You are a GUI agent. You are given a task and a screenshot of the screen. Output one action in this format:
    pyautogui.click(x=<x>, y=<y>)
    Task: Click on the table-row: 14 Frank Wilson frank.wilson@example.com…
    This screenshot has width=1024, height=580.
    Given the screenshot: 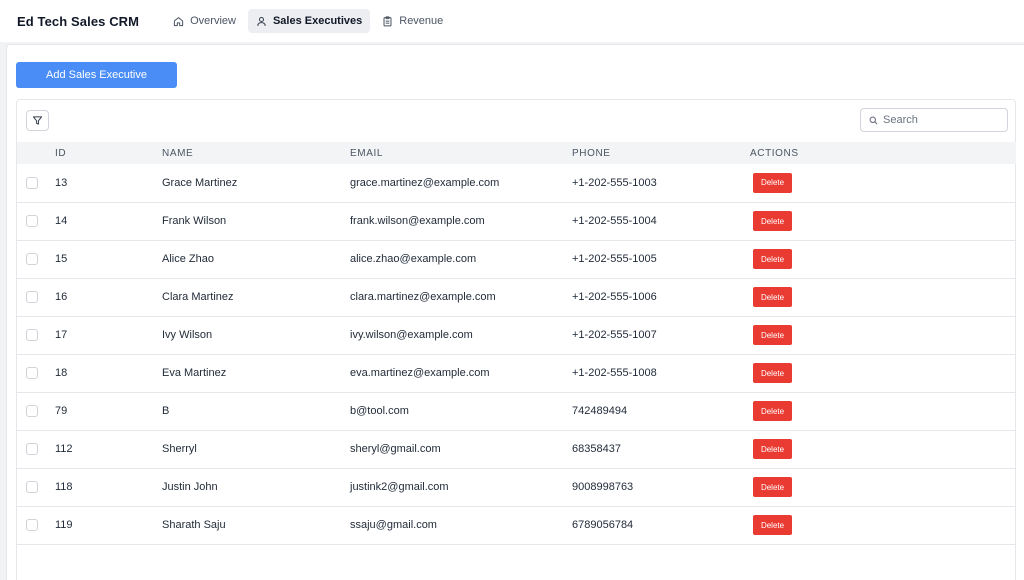 What is the action you would take?
    pyautogui.click(x=516, y=221)
    